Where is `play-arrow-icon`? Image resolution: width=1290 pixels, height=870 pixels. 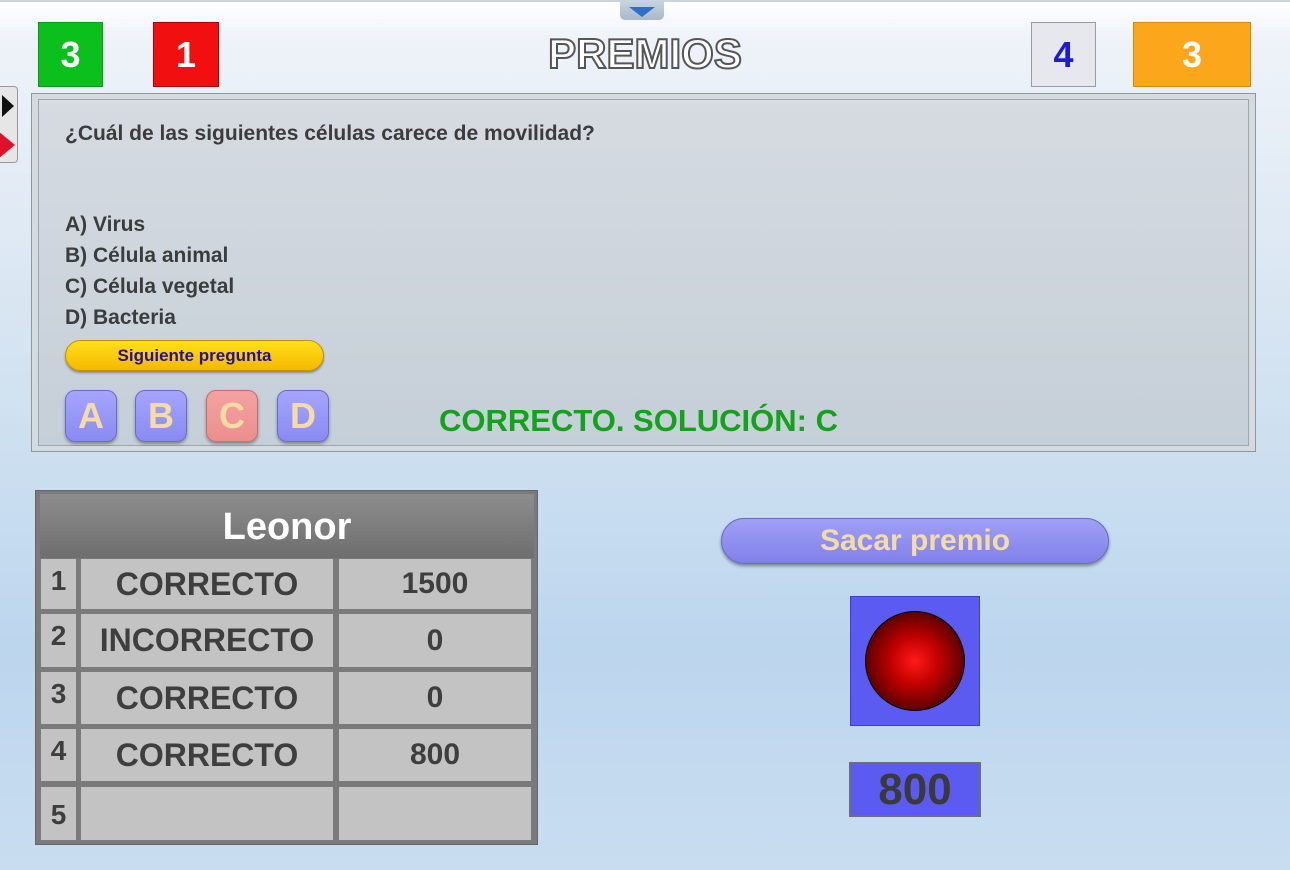
play-arrow-icon is located at coordinates (8, 106).